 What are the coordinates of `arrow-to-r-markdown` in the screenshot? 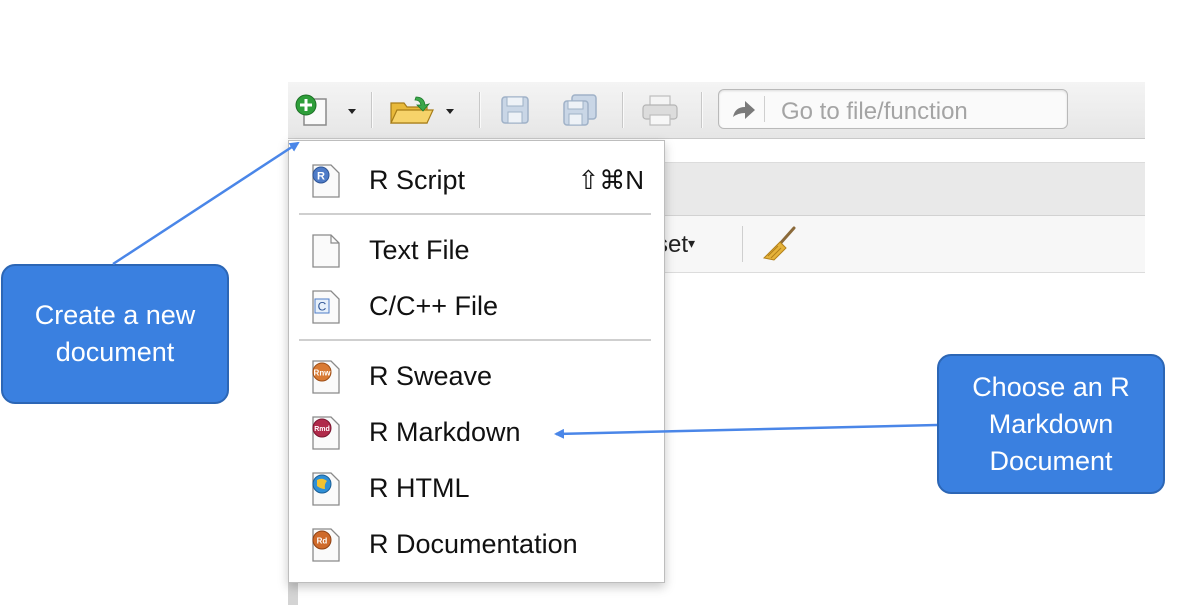 It's located at (746, 431).